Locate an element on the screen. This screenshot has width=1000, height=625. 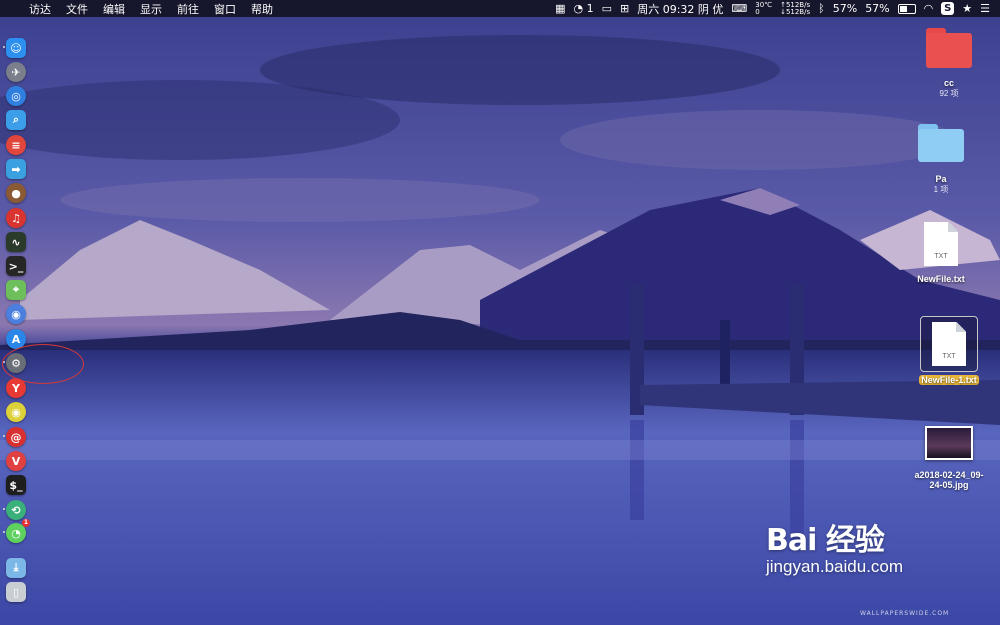
desktop-item-count: 92 项 is located at coordinates (949, 93).